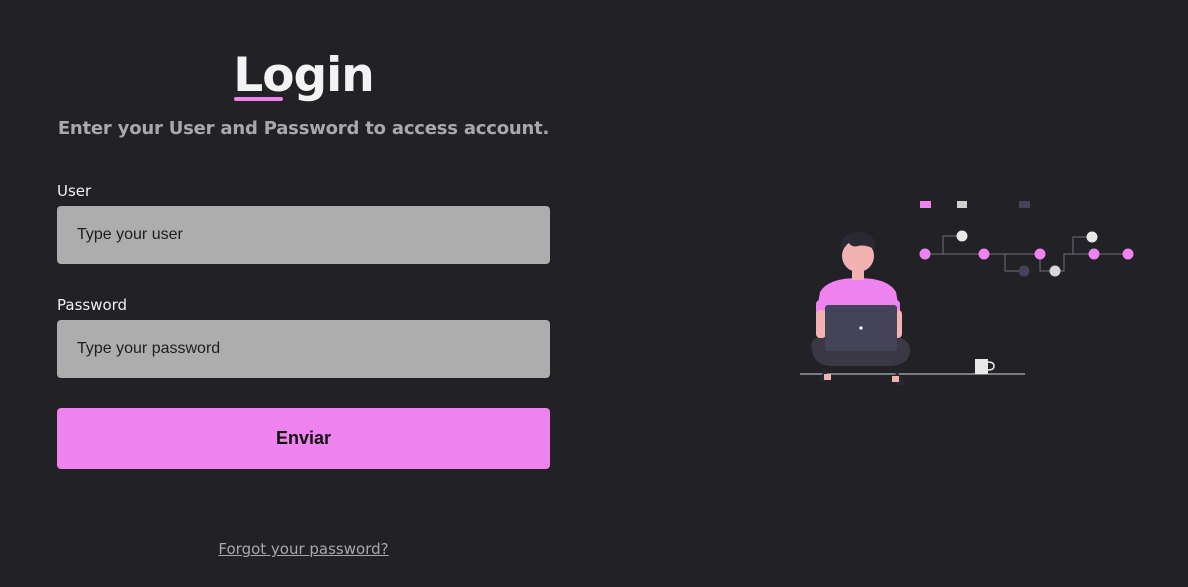  Describe the element at coordinates (92, 305) in the screenshot. I see `password-label: Password` at that location.